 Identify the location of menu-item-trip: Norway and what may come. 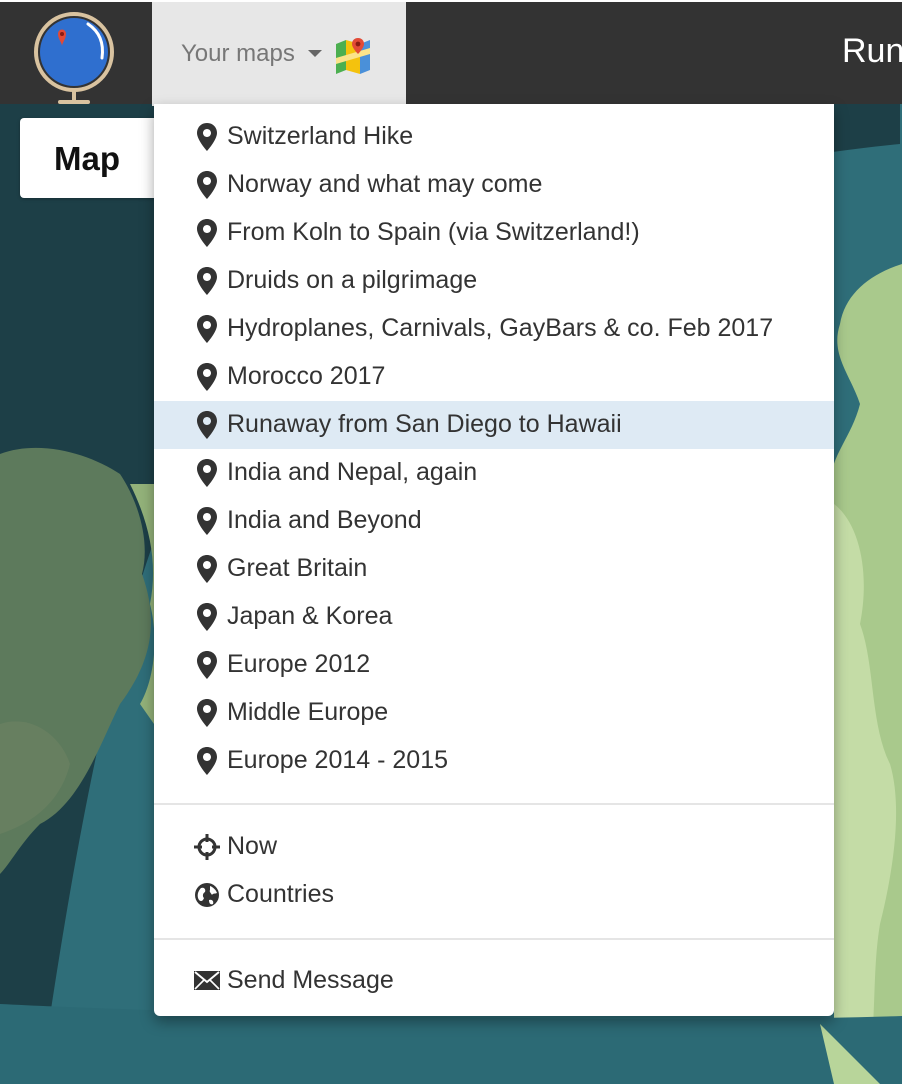
(494, 185).